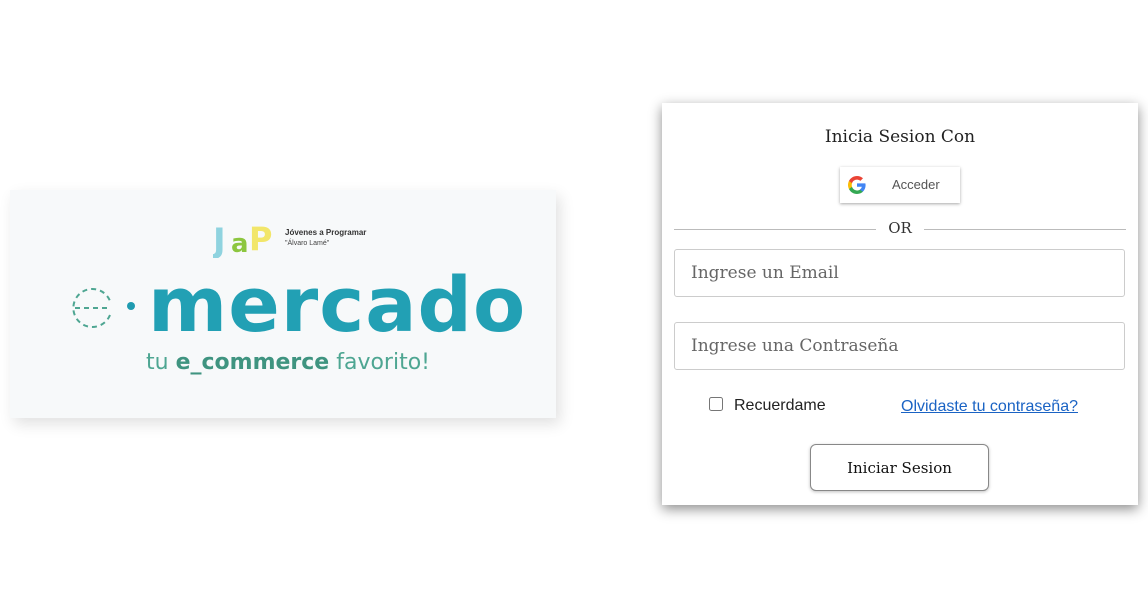  I want to click on google-g-icon, so click(857, 185).